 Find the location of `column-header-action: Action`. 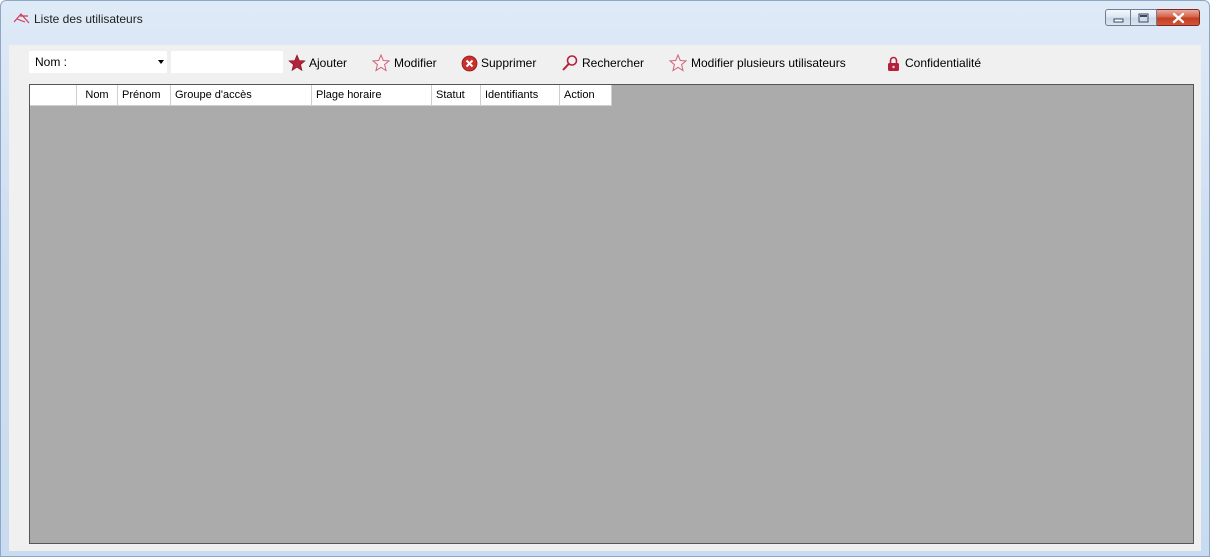

column-header-action: Action is located at coordinates (586, 95).